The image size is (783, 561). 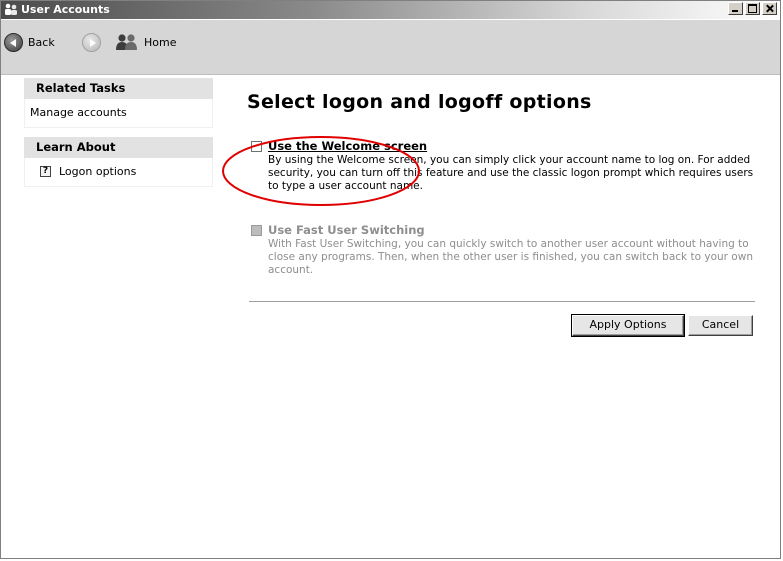 I want to click on related-tasks-panel: Related Tasks Manage accounts, so click(x=118, y=103).